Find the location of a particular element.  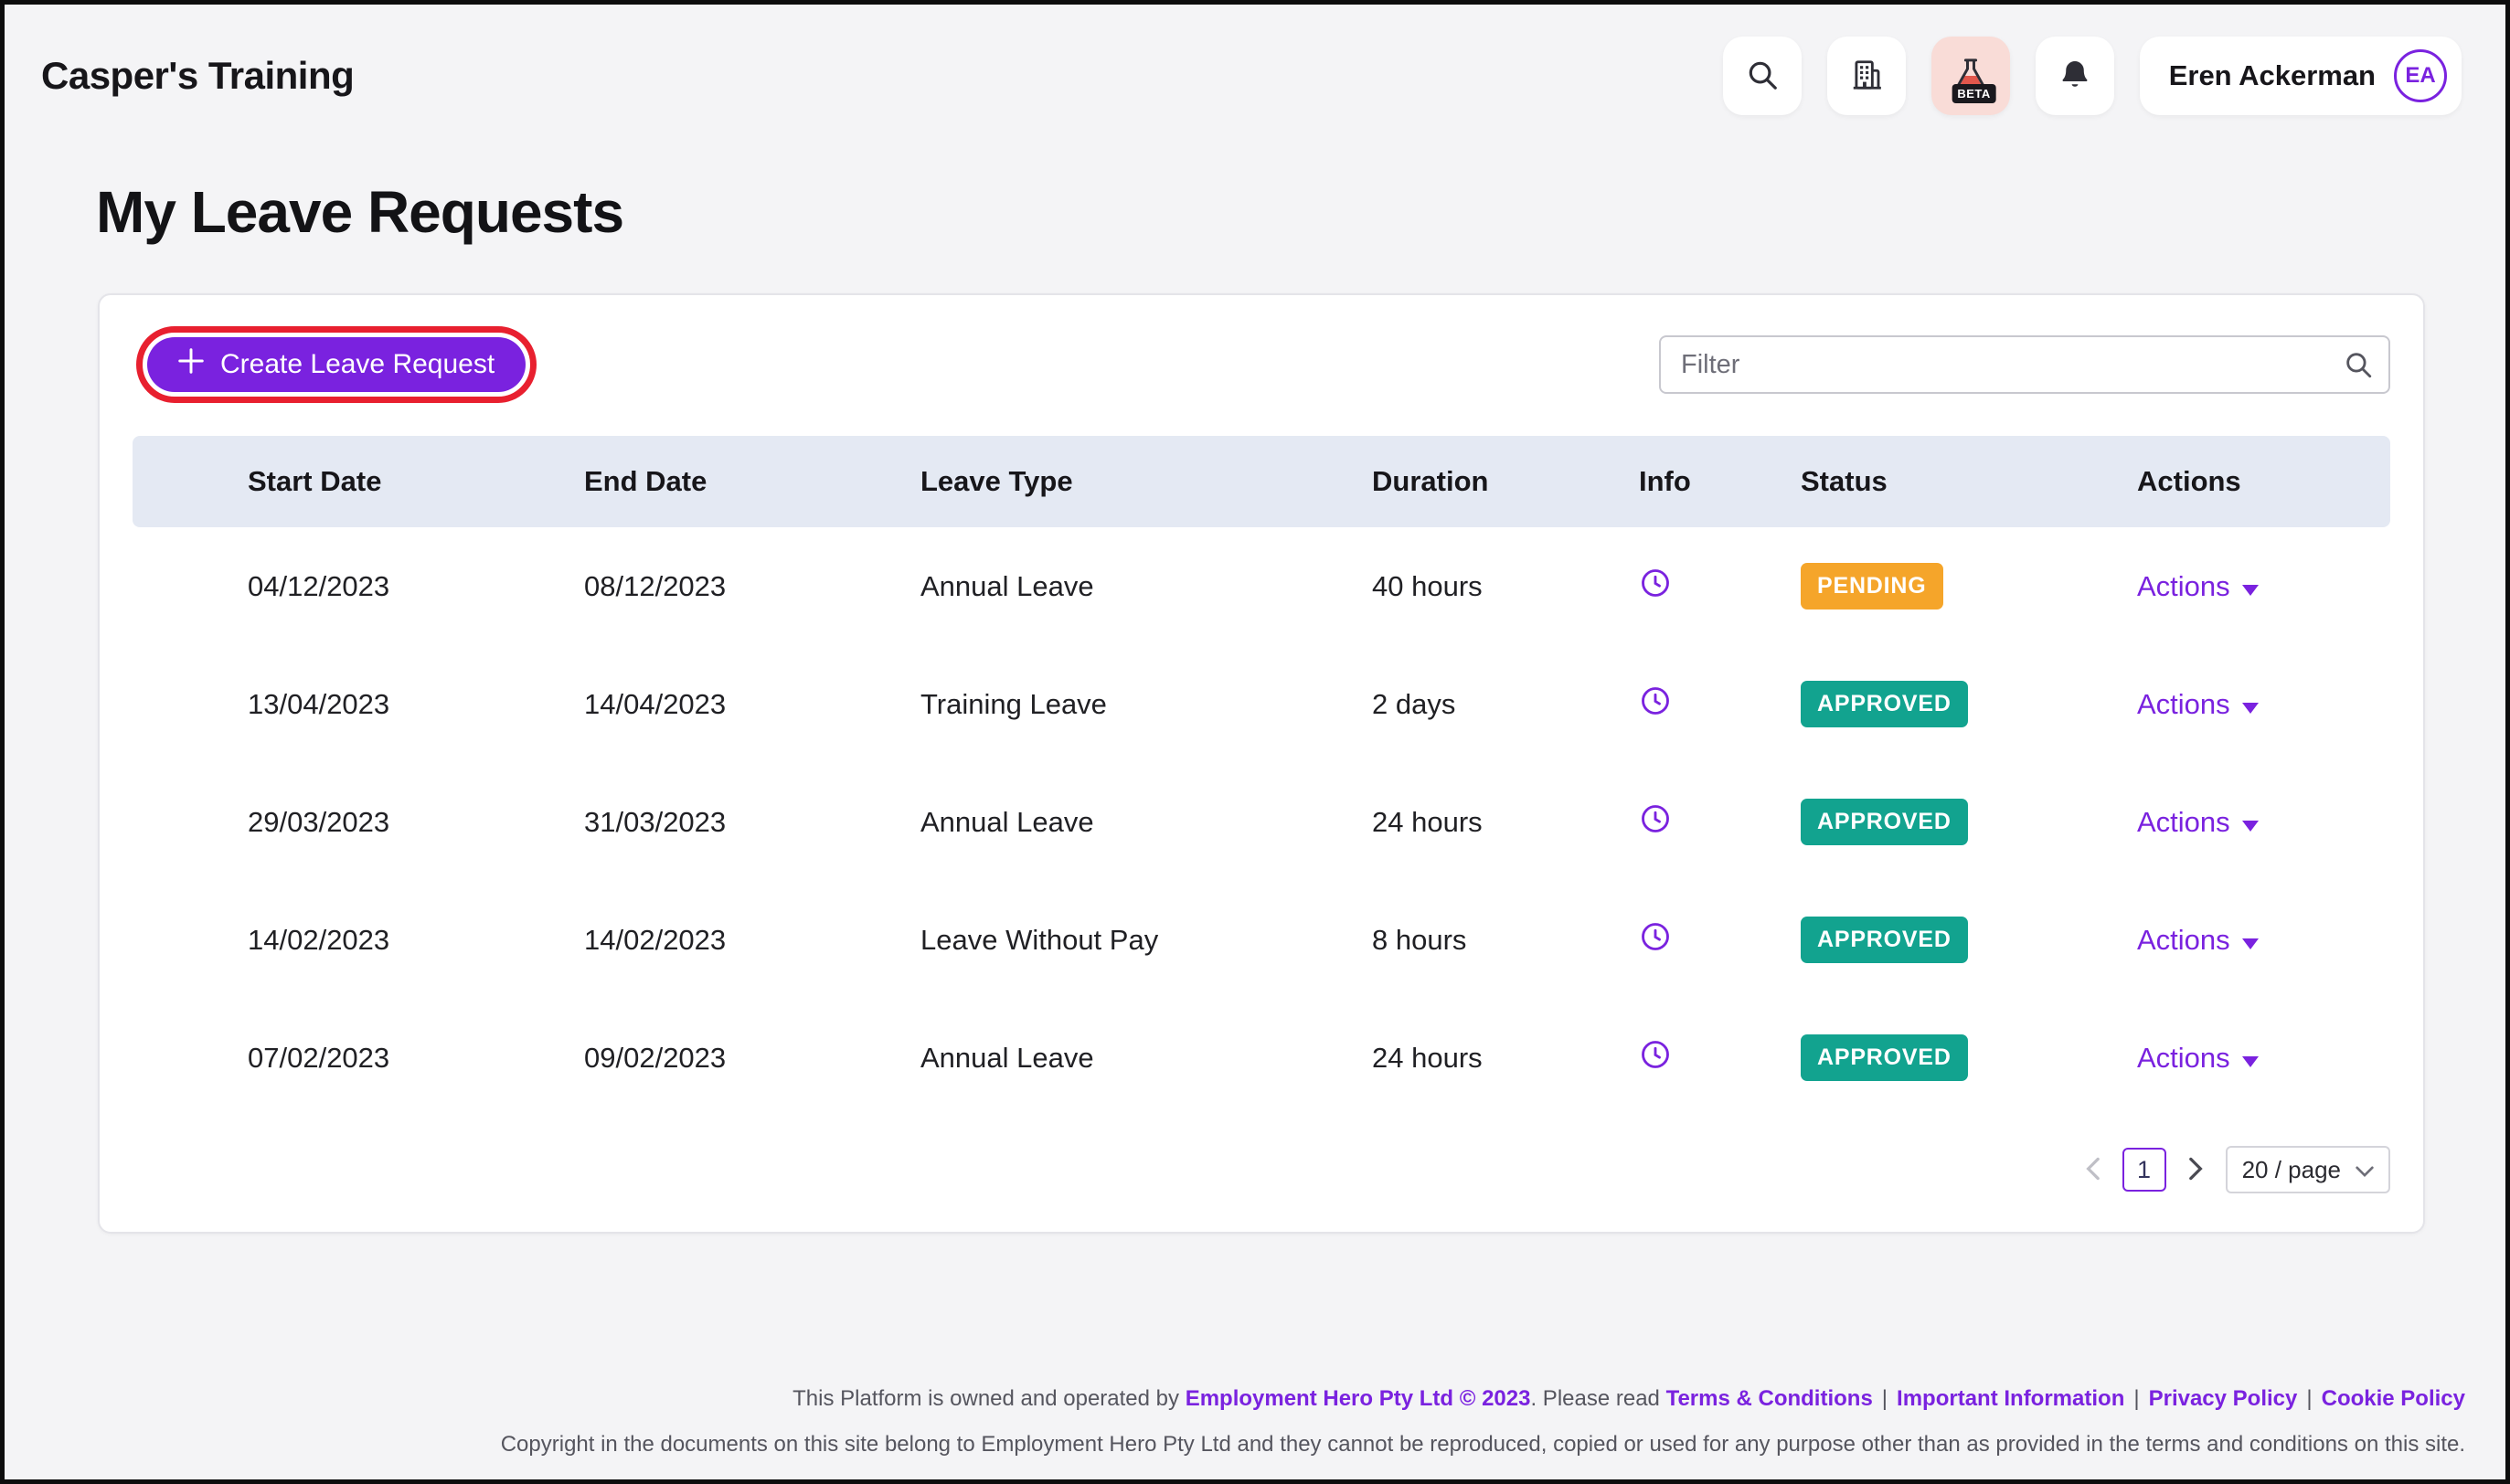

bell-icon is located at coordinates (2075, 76).